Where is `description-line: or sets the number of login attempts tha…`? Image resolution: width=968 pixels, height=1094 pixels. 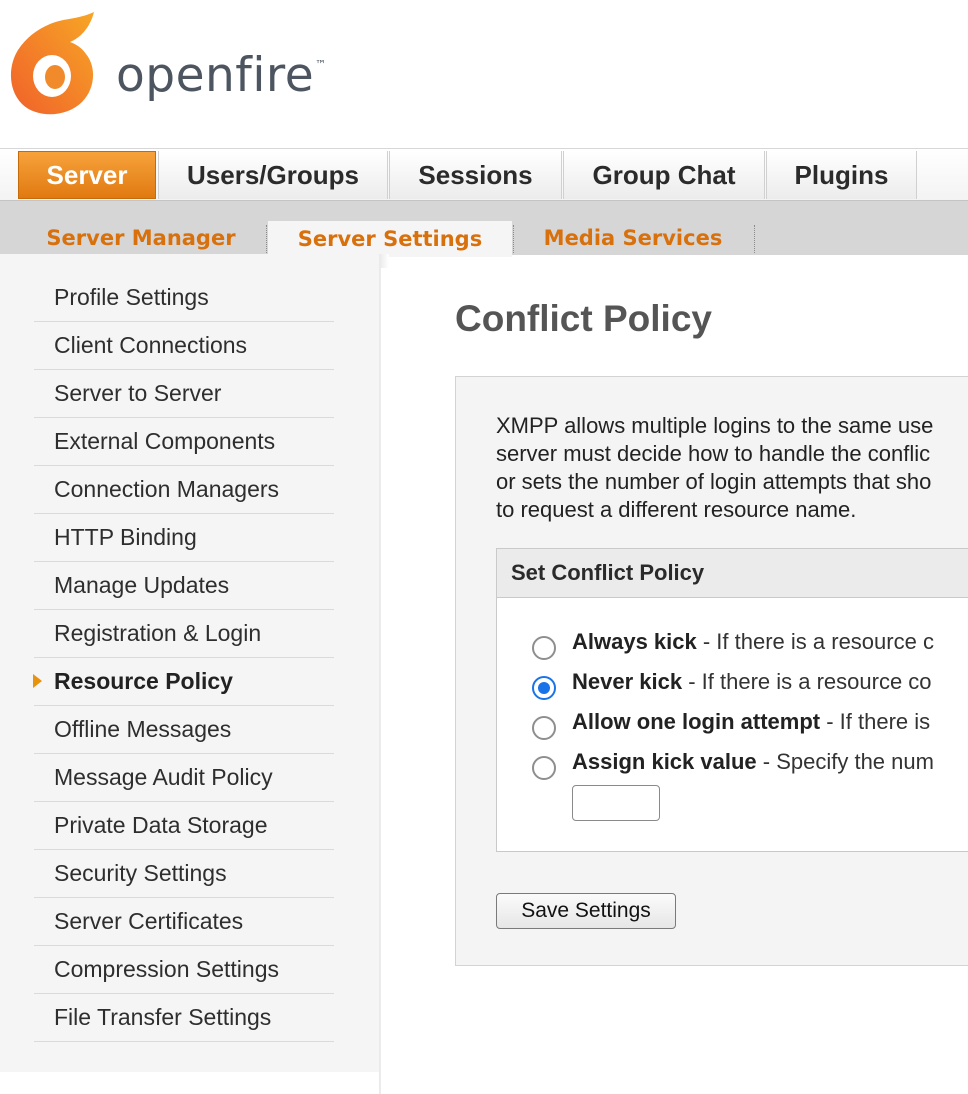
description-line: or sets the number of login attempts tha… is located at coordinates (714, 481).